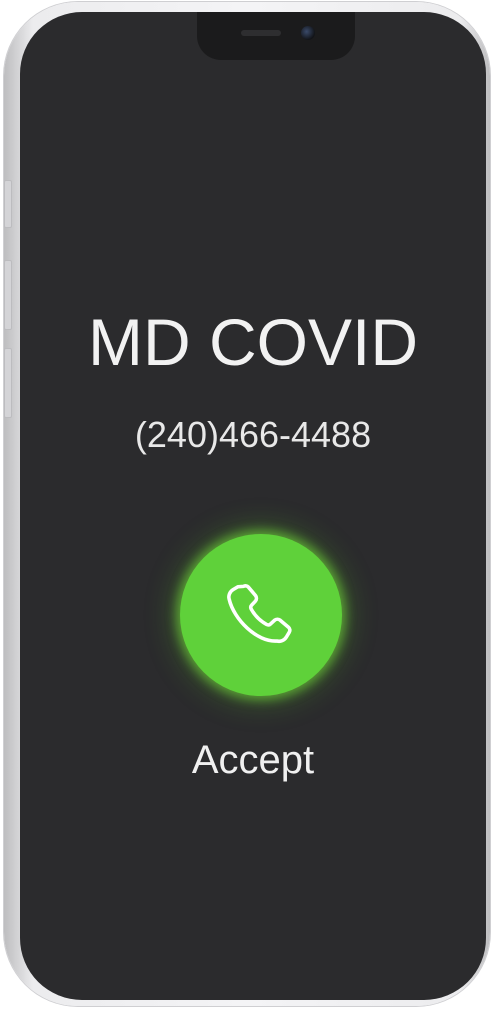 This screenshot has height=1010, width=496. What do you see at coordinates (261, 33) in the screenshot?
I see `earpiece-speaker` at bounding box center [261, 33].